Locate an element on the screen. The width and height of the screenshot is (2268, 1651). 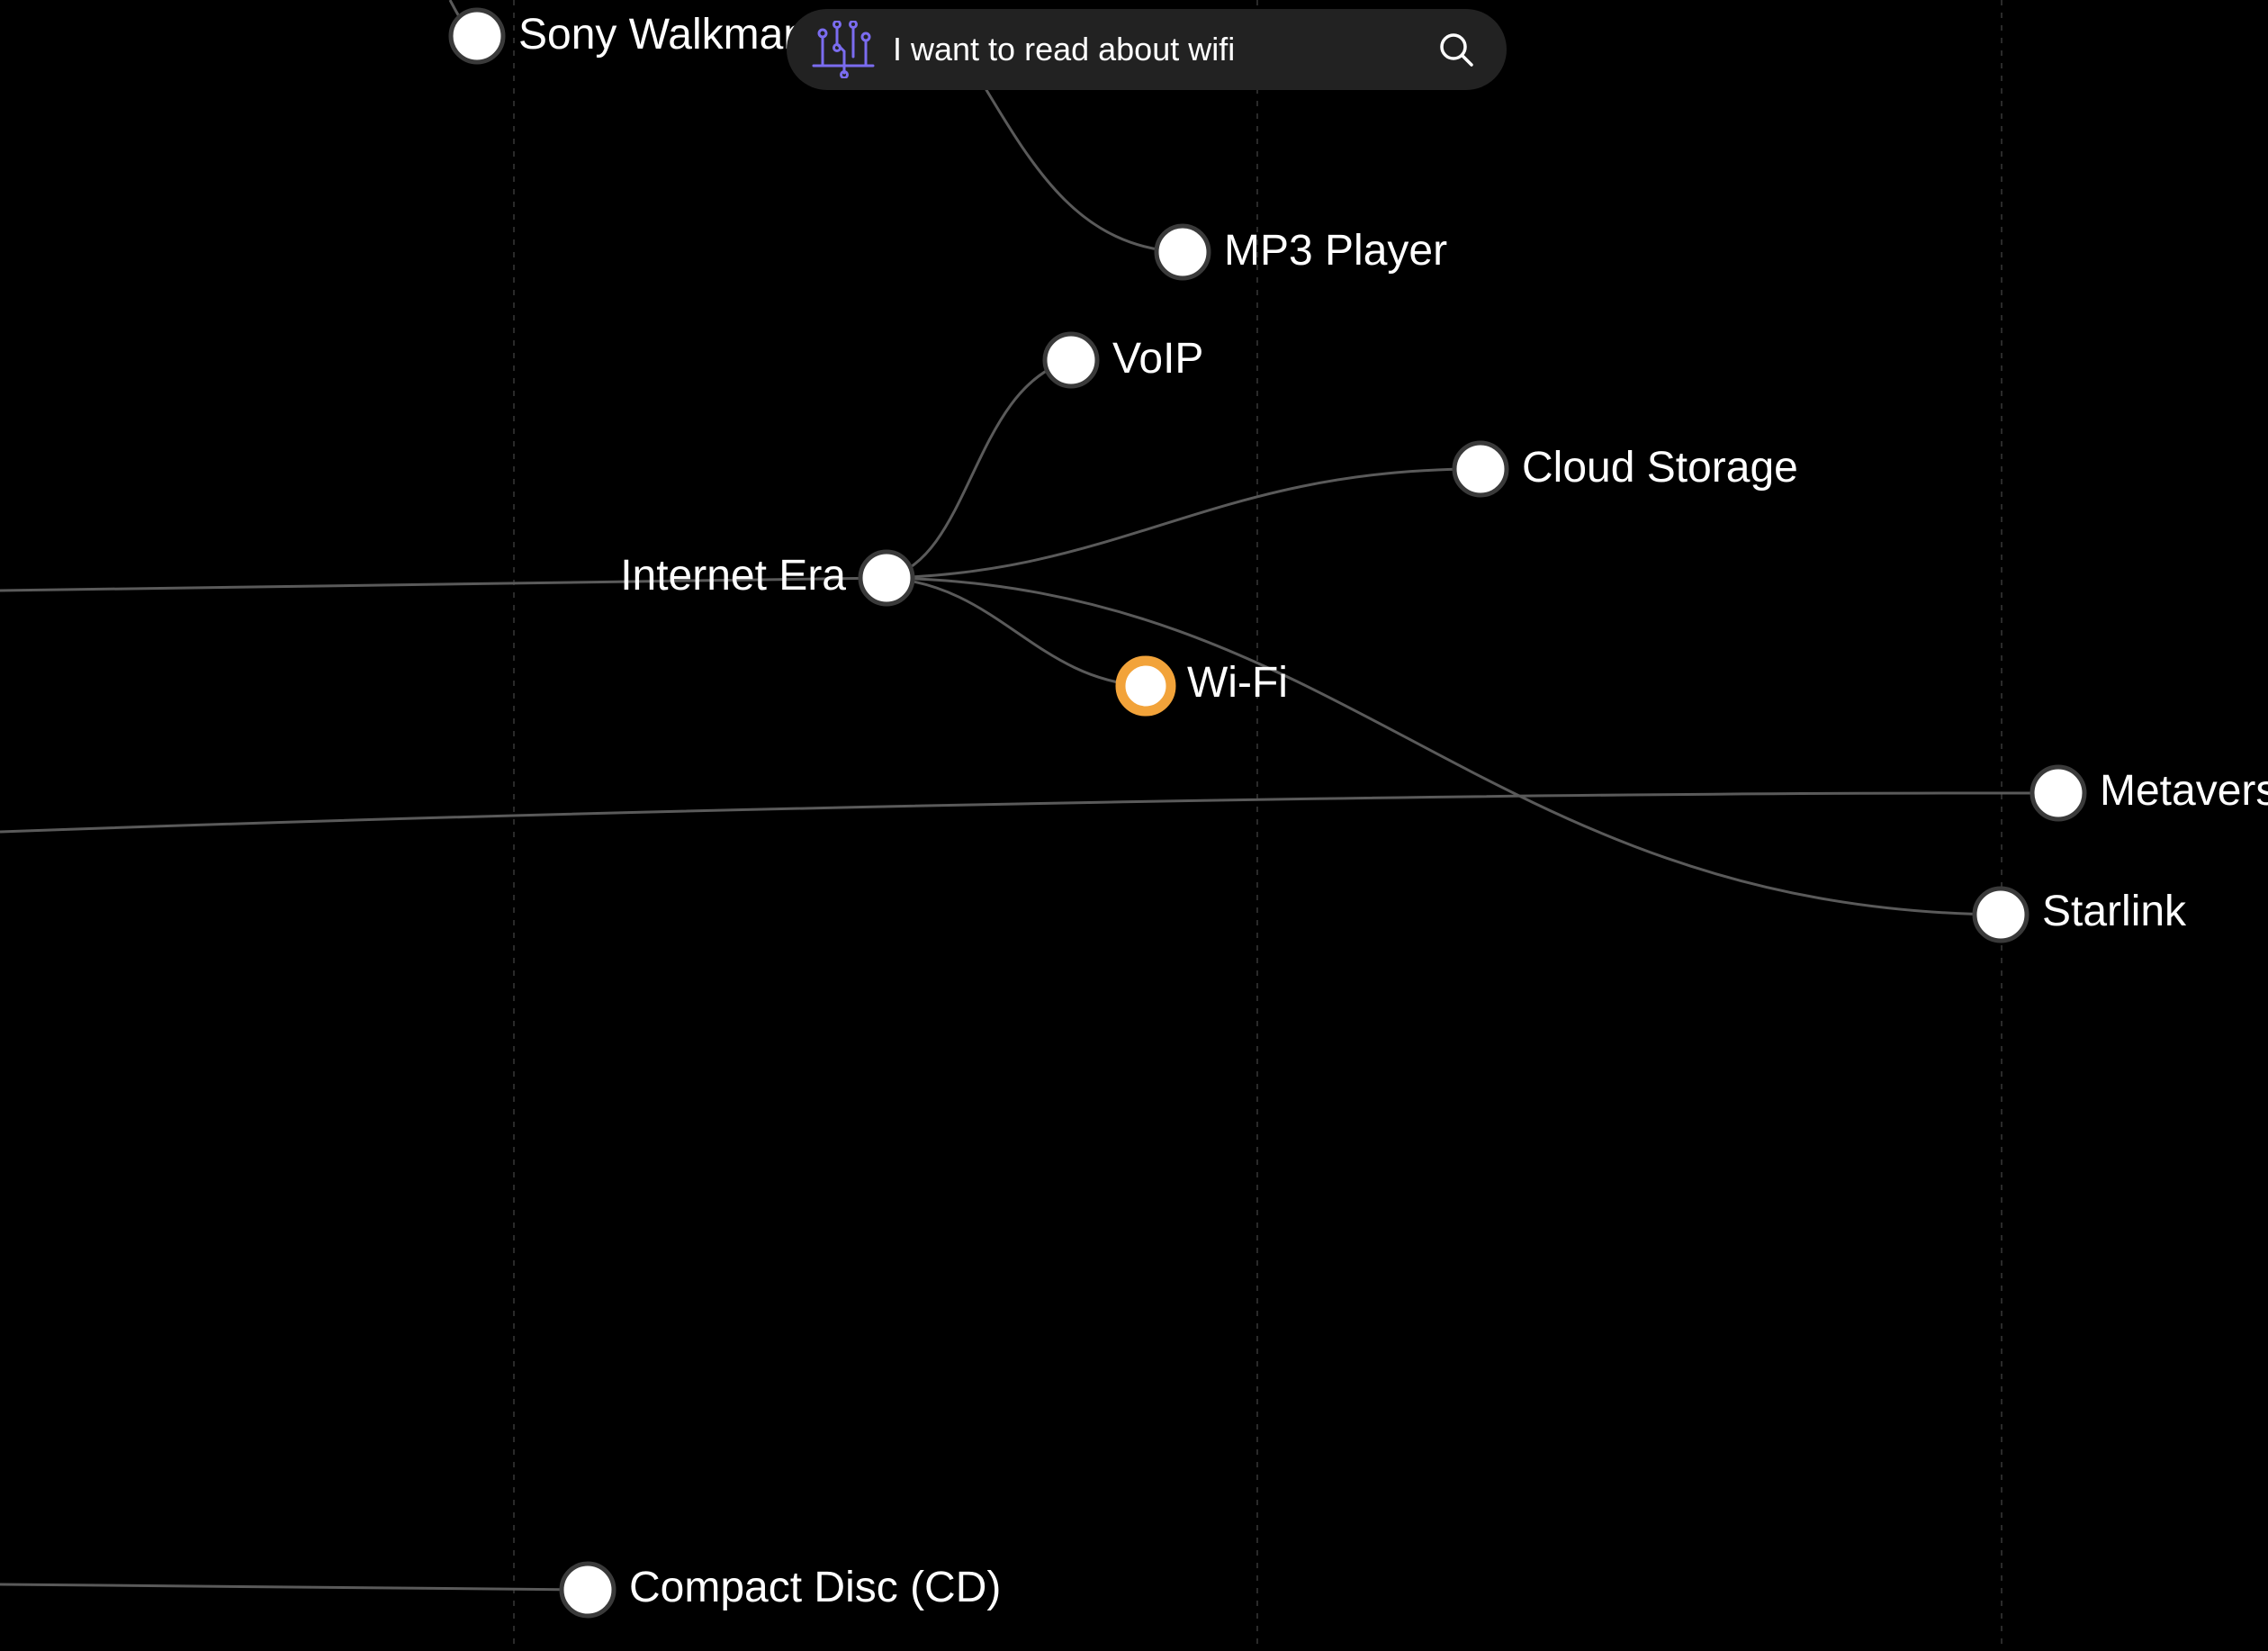
search-bar is located at coordinates (1147, 49).